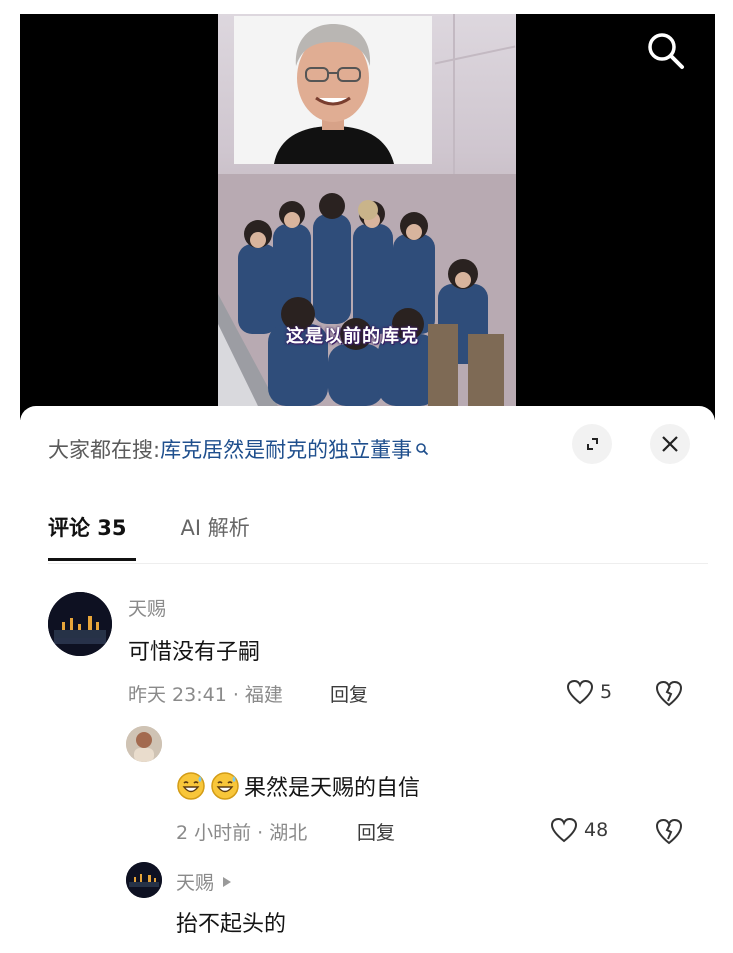  What do you see at coordinates (242, 833) in the screenshot?
I see `comment-meta: 2 小时前 · 湖北` at bounding box center [242, 833].